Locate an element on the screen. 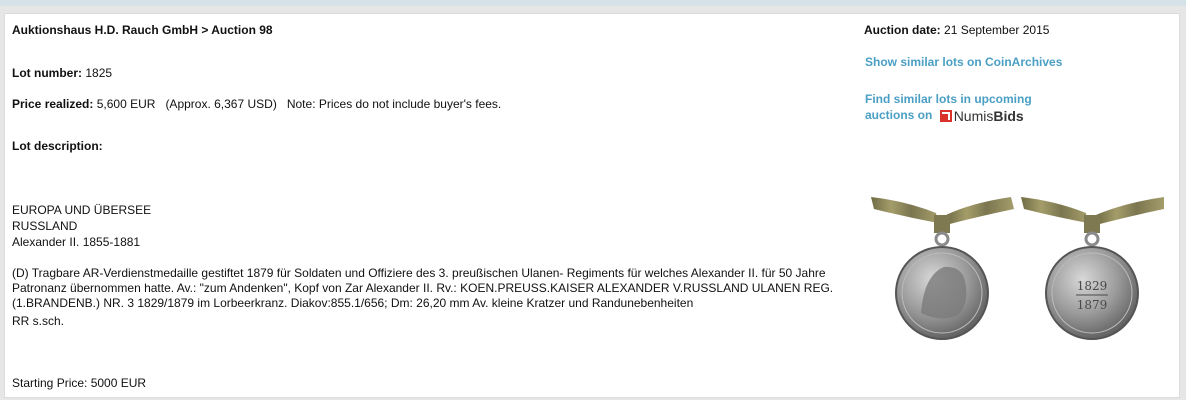  medal-photo: 1829 1879 is located at coordinates (1017, 268).